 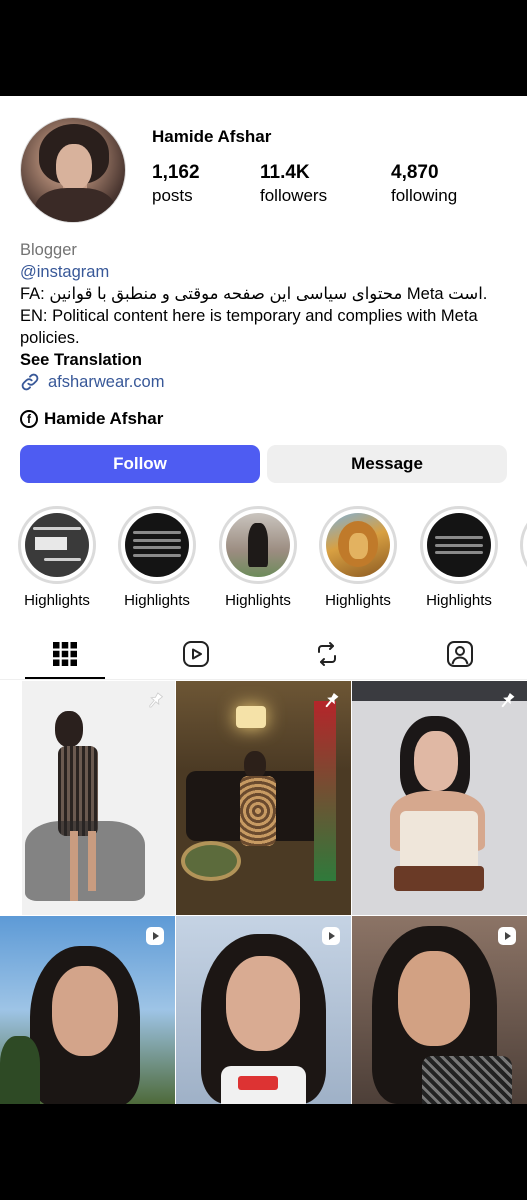 I want to click on profile-tabs, so click(x=263, y=654).